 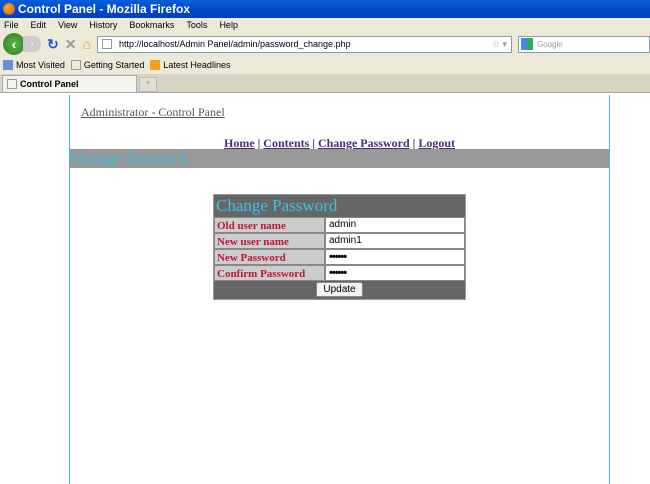 I want to click on menu-file: File, so click(x=11, y=25).